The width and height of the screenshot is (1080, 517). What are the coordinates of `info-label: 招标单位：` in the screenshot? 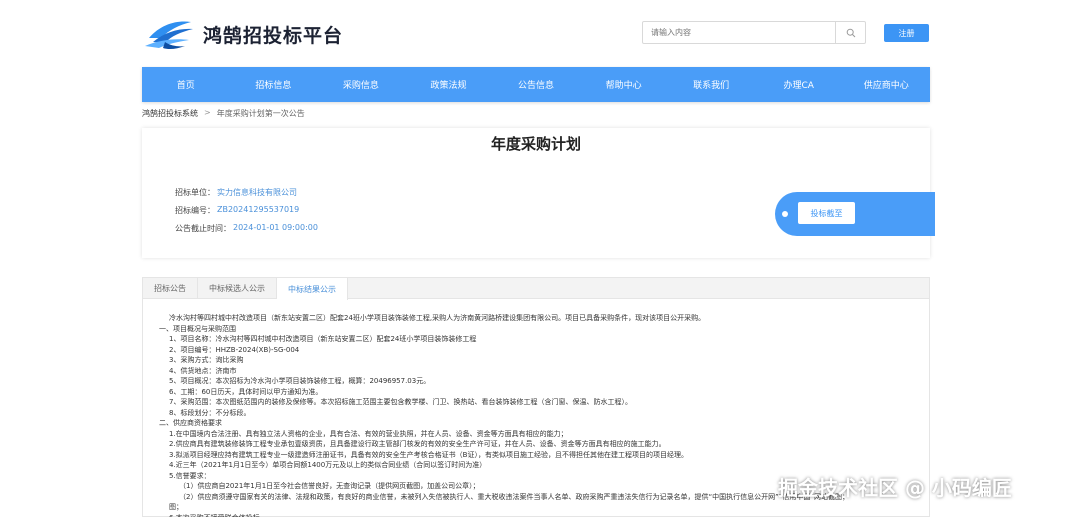 It's located at (195, 192).